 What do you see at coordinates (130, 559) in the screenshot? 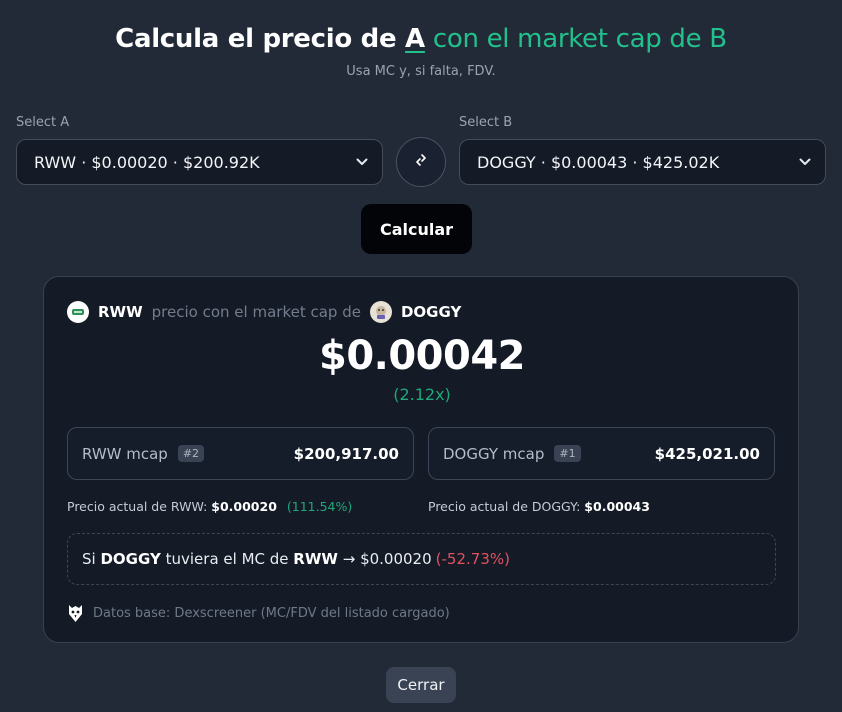
I see `reverse-token: DOGGY` at bounding box center [130, 559].